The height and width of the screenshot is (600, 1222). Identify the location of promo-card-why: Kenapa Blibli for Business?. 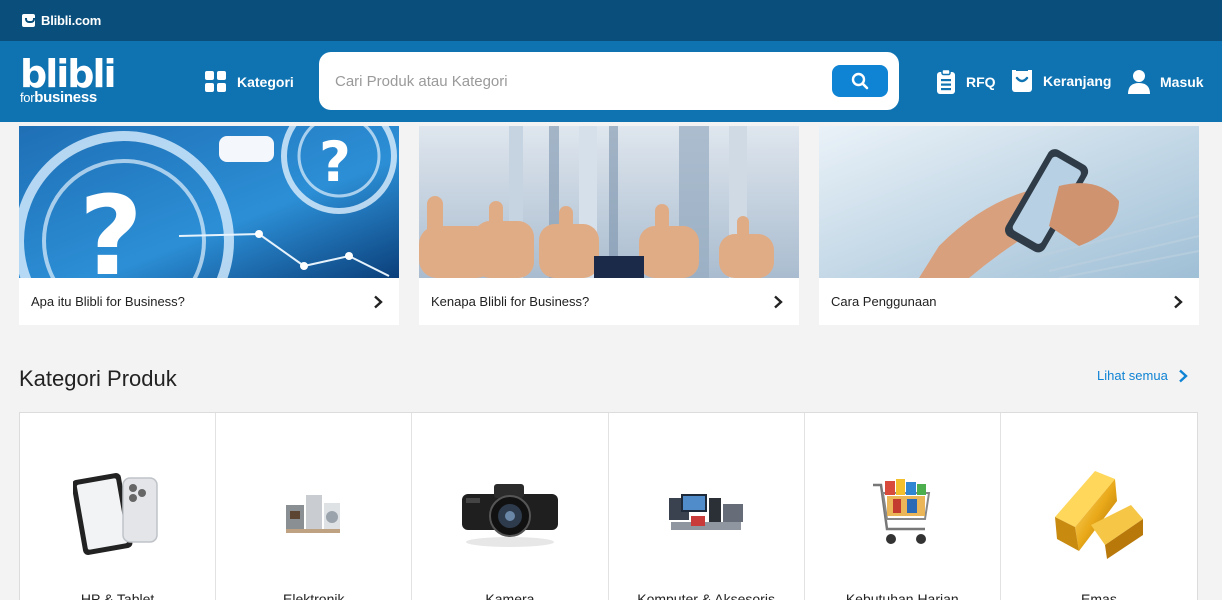
(609, 225).